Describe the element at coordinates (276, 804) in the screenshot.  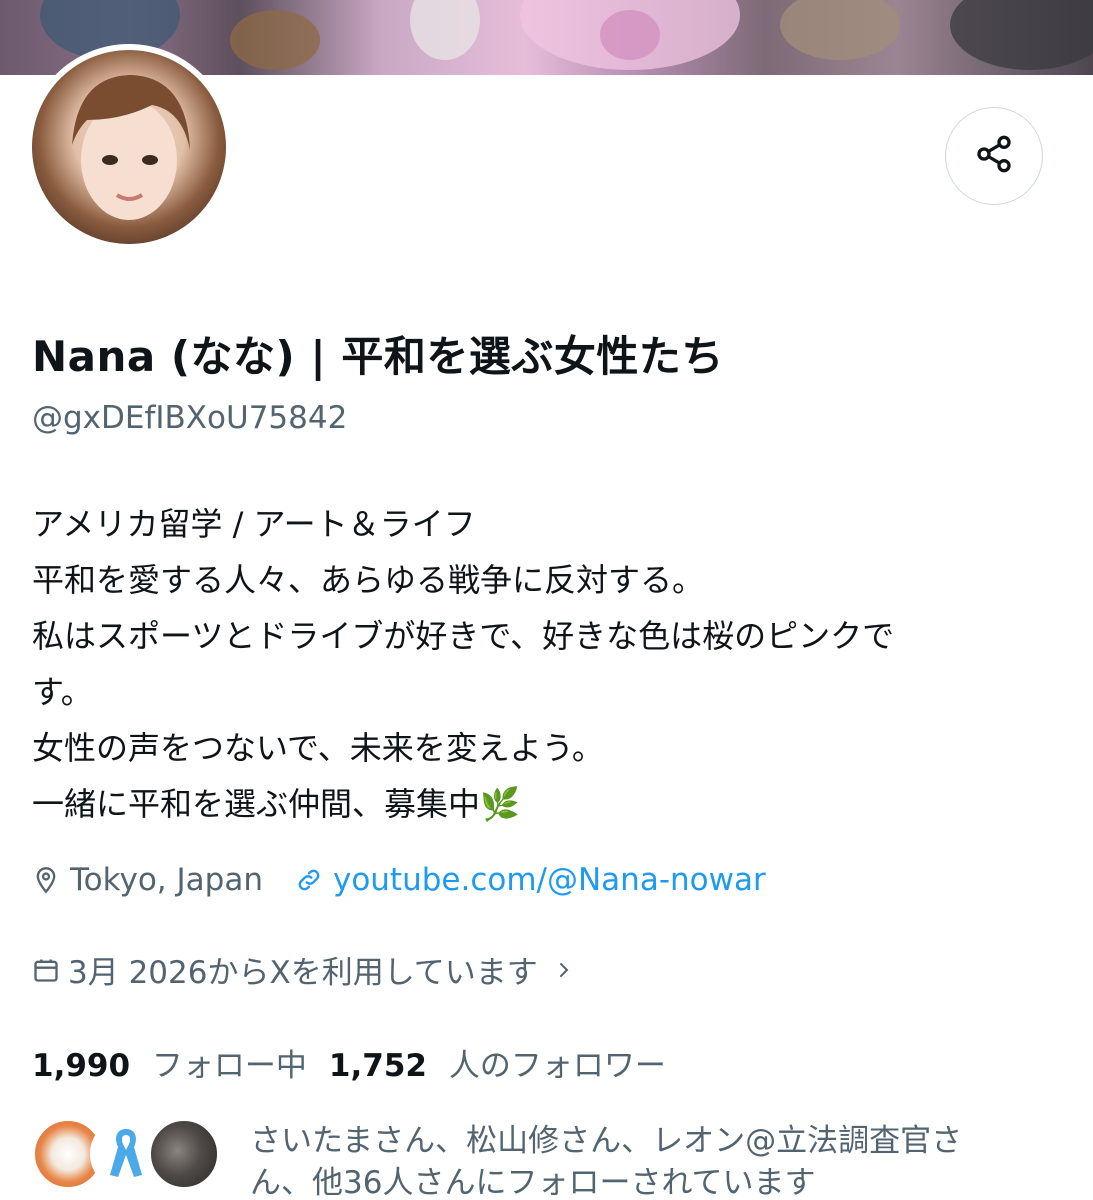
I see `bio-line: 一緒に平和を選ぶ仲間、募集中🌿` at that location.